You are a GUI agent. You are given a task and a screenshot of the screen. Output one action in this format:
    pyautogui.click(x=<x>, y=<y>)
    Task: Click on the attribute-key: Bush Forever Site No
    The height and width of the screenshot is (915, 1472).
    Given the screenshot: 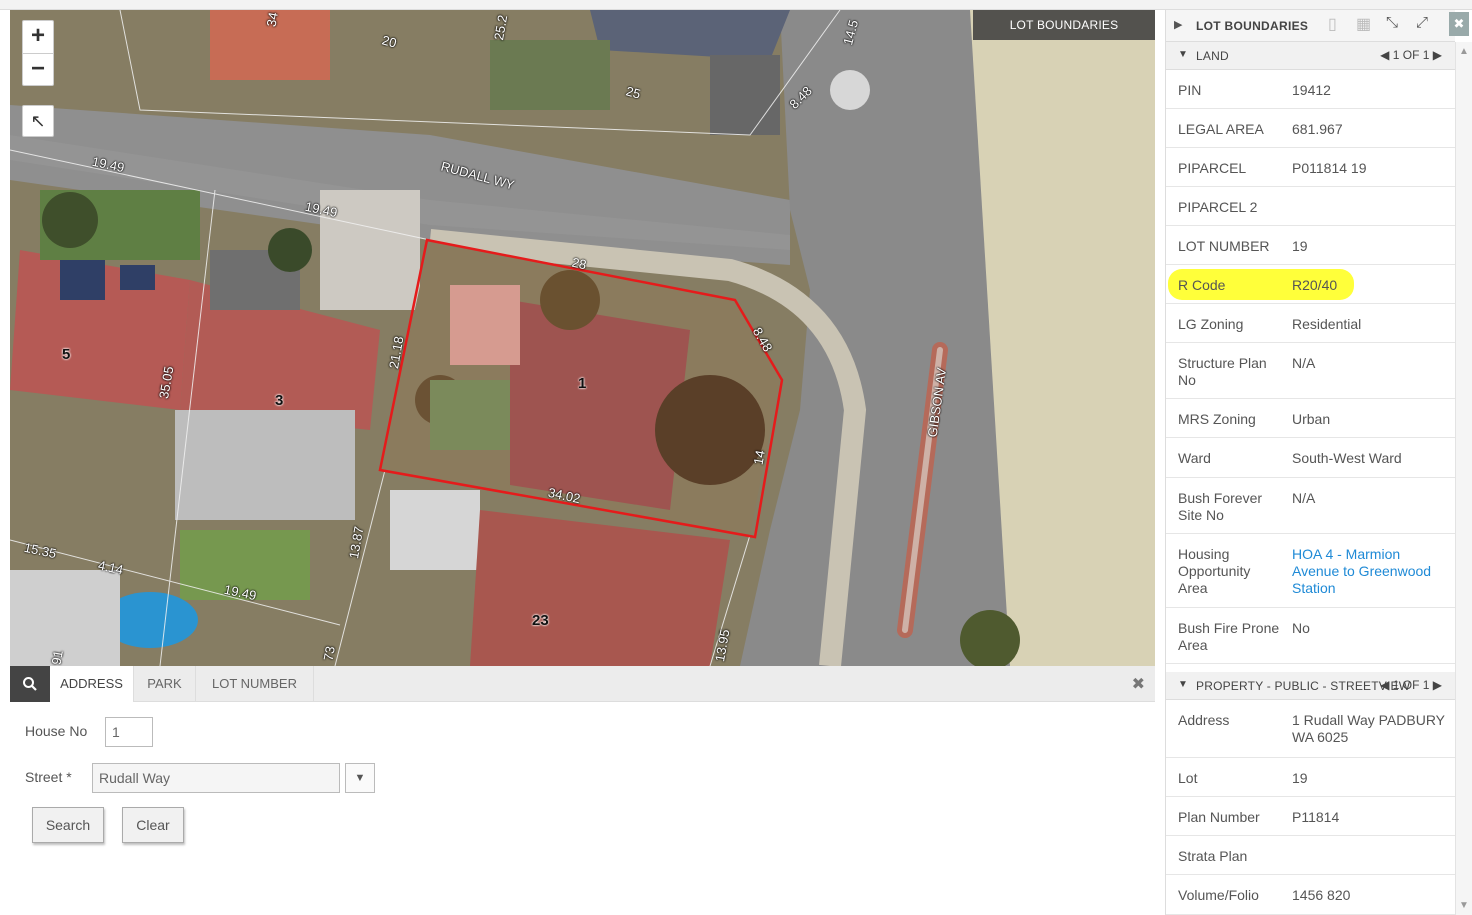 What is the action you would take?
    pyautogui.click(x=1220, y=506)
    